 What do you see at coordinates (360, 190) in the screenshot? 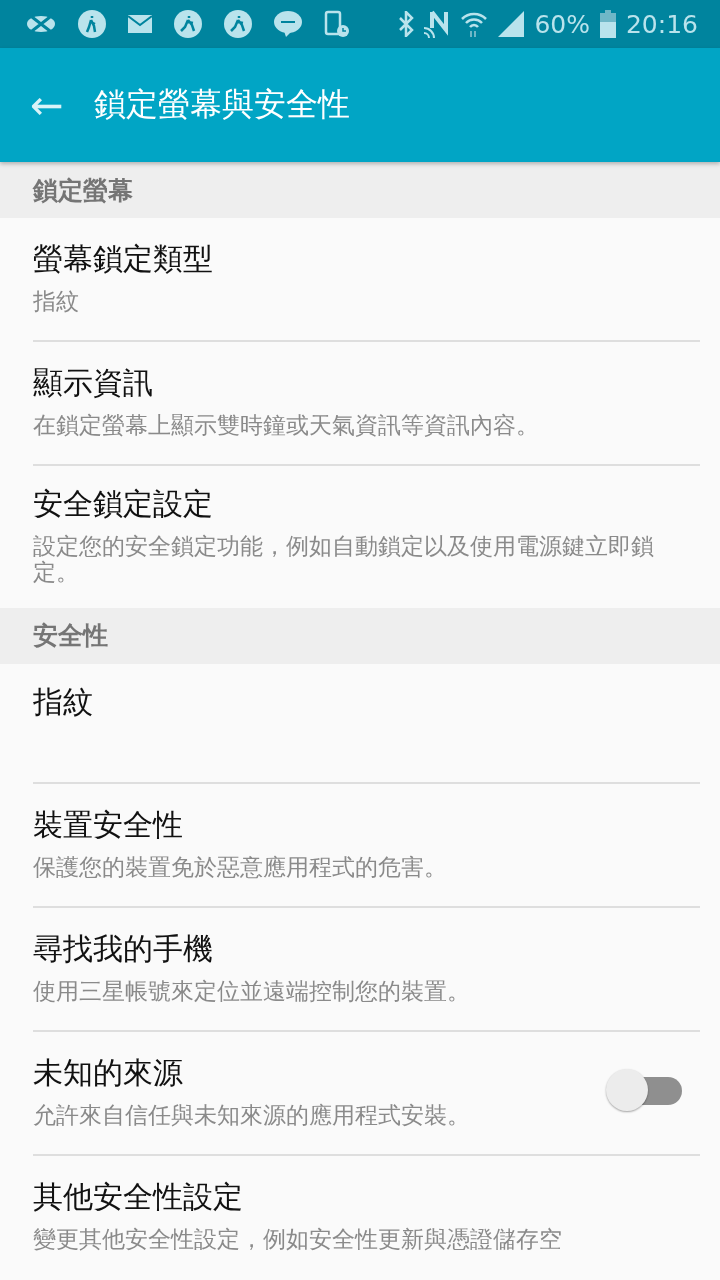
I see `section-header: 鎖定螢幕` at bounding box center [360, 190].